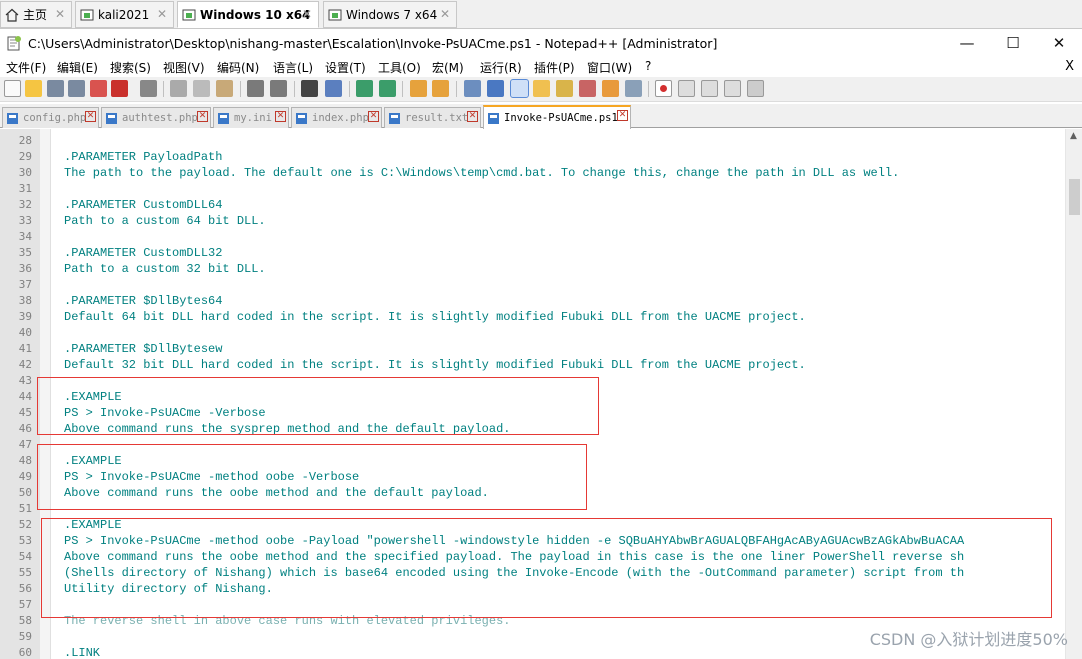 The width and height of the screenshot is (1082, 659). Describe the element at coordinates (130, 67) in the screenshot. I see `menu-search: 搜索(S)` at that location.